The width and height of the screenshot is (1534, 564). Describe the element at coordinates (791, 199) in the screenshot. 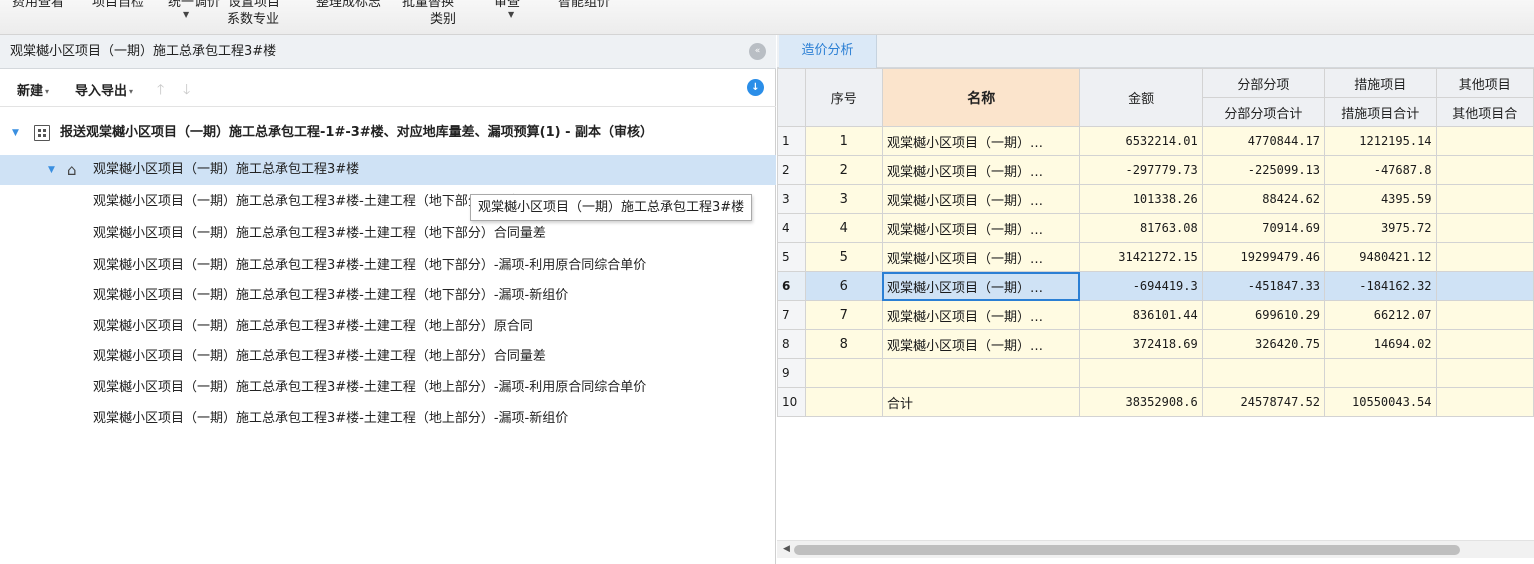

I see `row-number: 3` at that location.